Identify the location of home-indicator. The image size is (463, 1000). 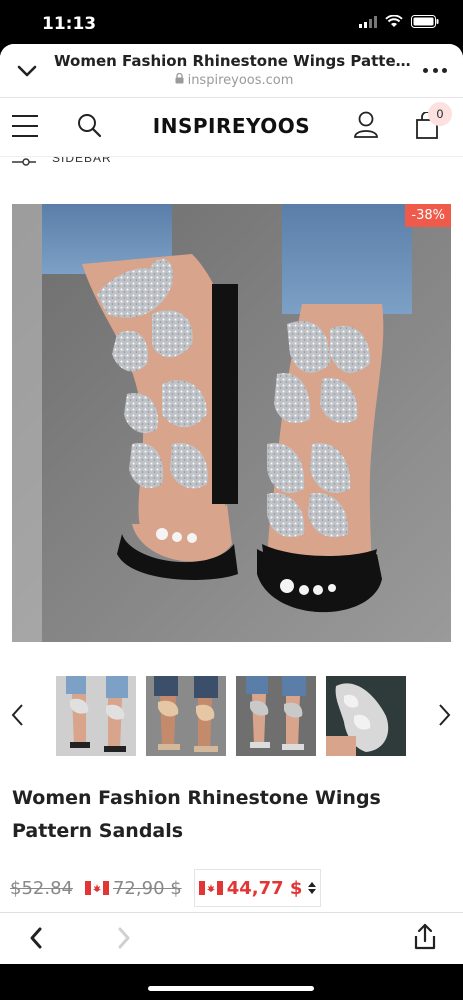
(231, 988).